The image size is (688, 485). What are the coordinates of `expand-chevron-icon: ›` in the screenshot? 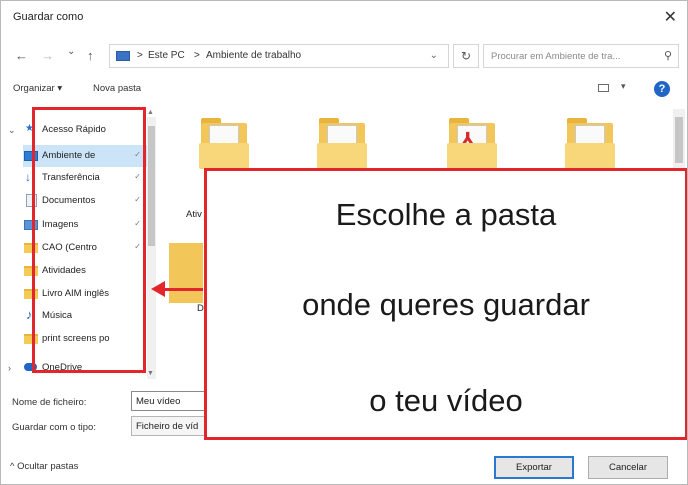 It's located at (9, 368).